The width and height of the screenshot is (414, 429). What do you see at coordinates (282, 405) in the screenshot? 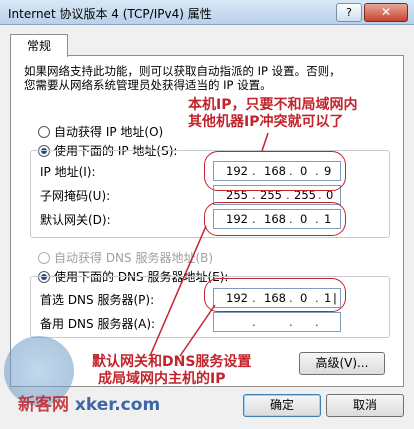
I see `ok-button: 确定` at bounding box center [282, 405].